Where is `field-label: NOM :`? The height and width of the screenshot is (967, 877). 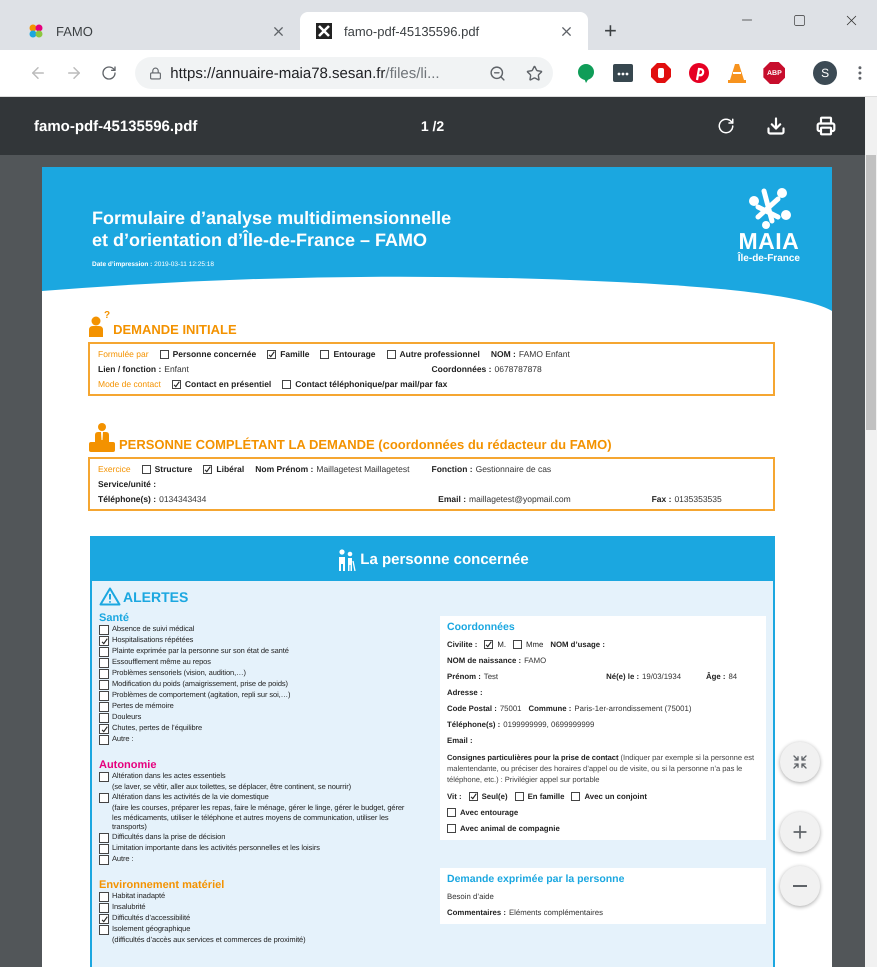
field-label: NOM : is located at coordinates (503, 354).